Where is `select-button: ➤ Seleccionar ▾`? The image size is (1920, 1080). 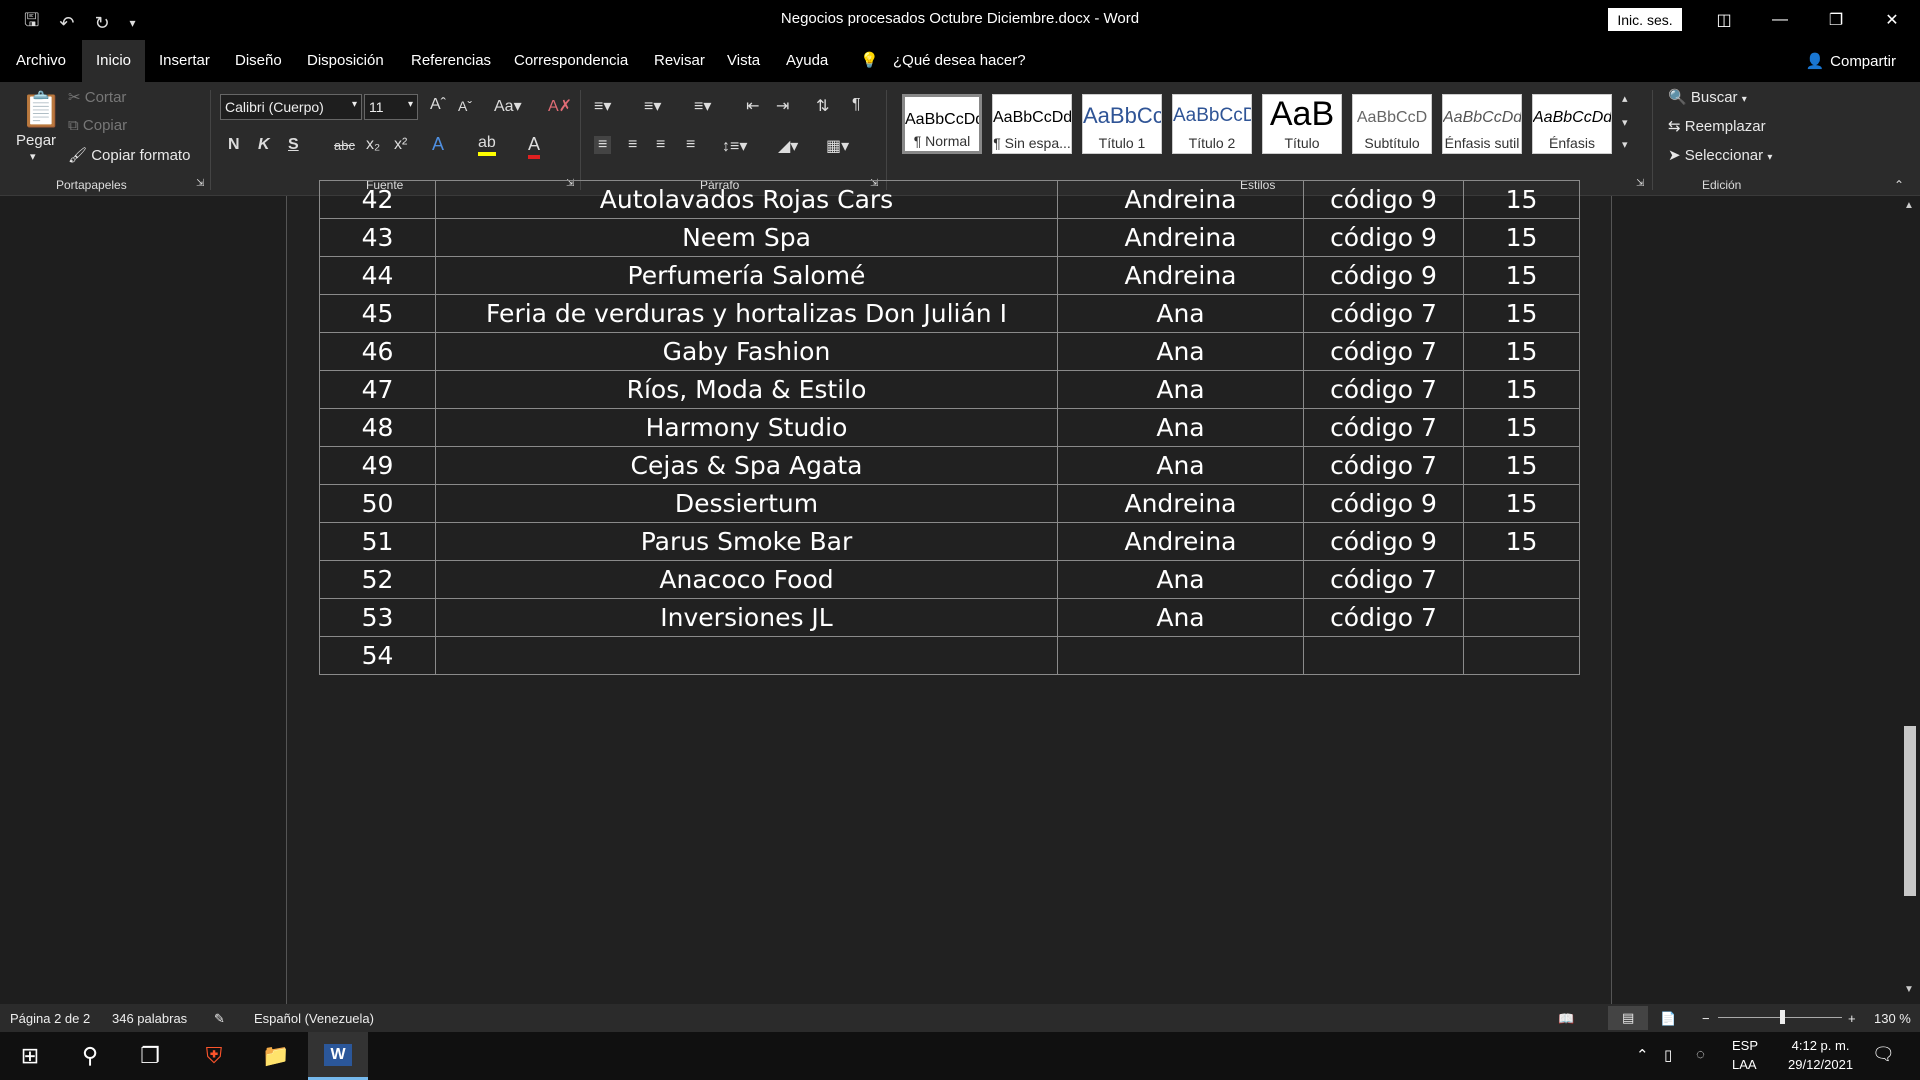 select-button: ➤ Seleccionar ▾ is located at coordinates (1720, 155).